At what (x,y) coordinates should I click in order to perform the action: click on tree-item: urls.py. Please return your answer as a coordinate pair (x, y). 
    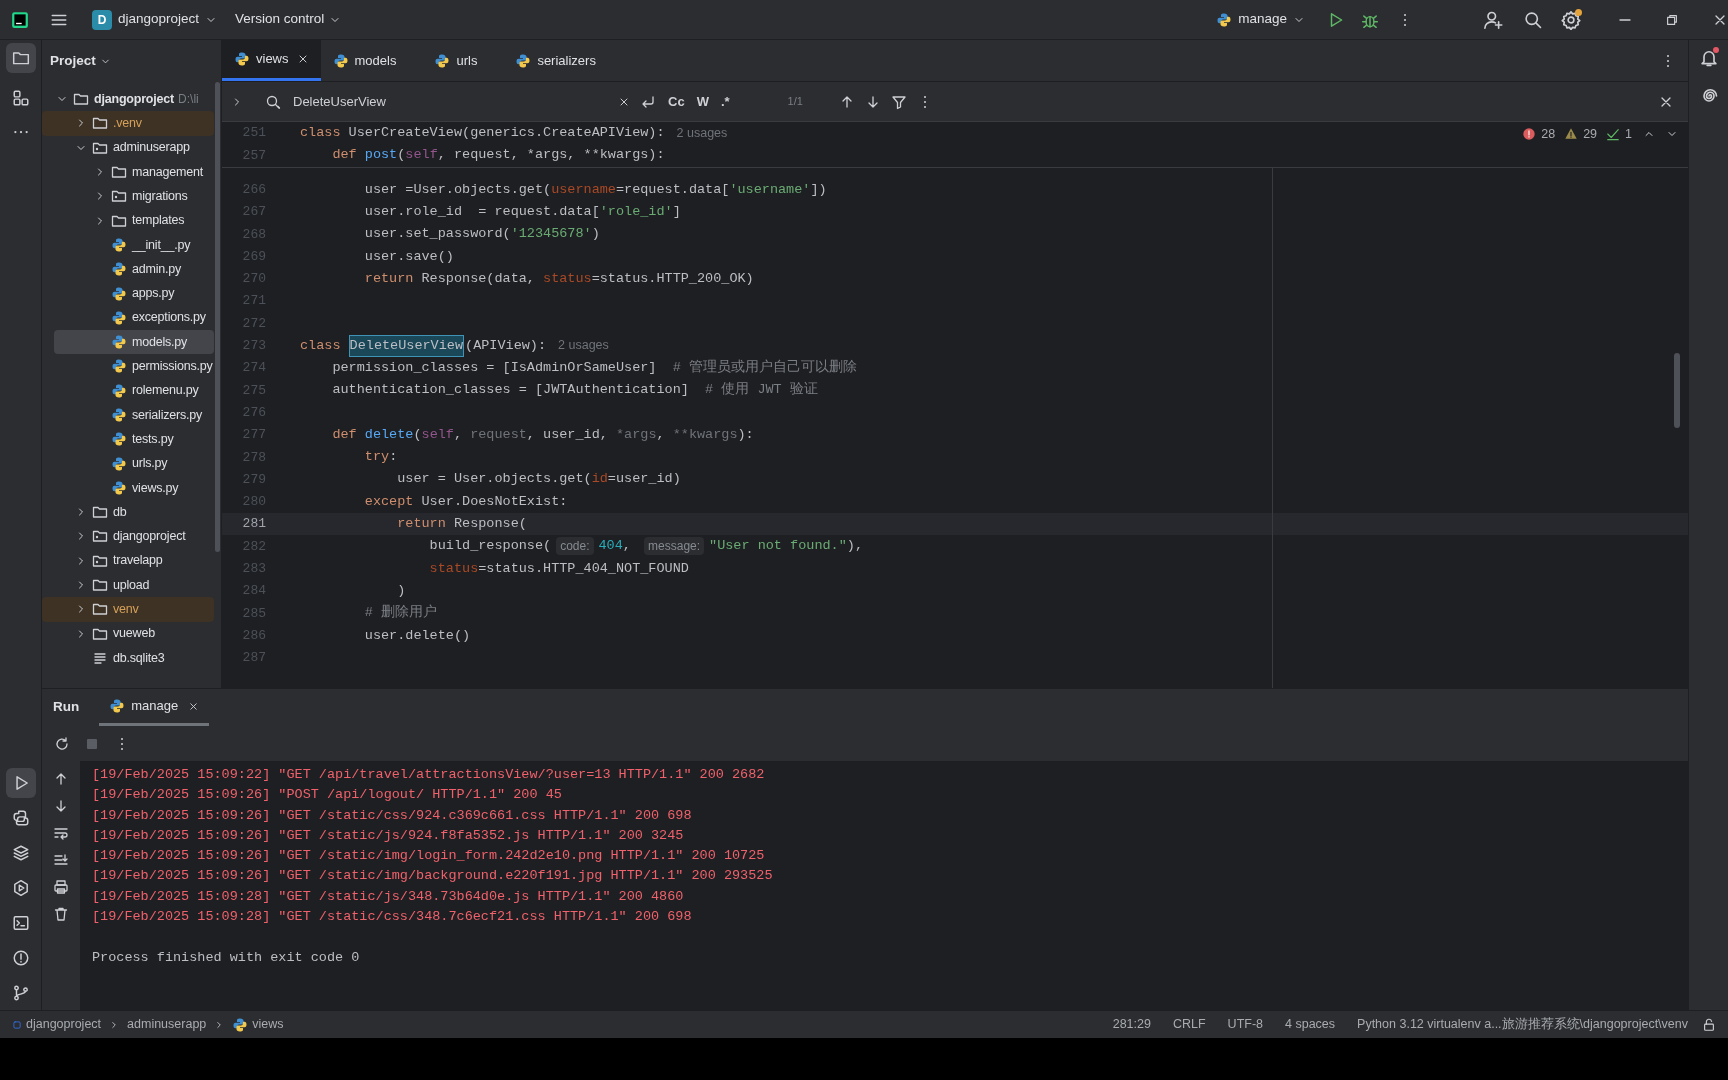
    Looking at the image, I should click on (128, 463).